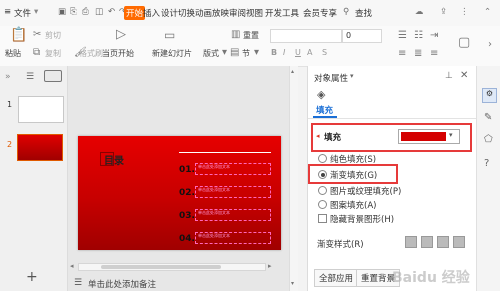 This screenshot has width=500, height=291. What do you see at coordinates (254, 13) in the screenshot?
I see `tab-view: 视图` at bounding box center [254, 13].